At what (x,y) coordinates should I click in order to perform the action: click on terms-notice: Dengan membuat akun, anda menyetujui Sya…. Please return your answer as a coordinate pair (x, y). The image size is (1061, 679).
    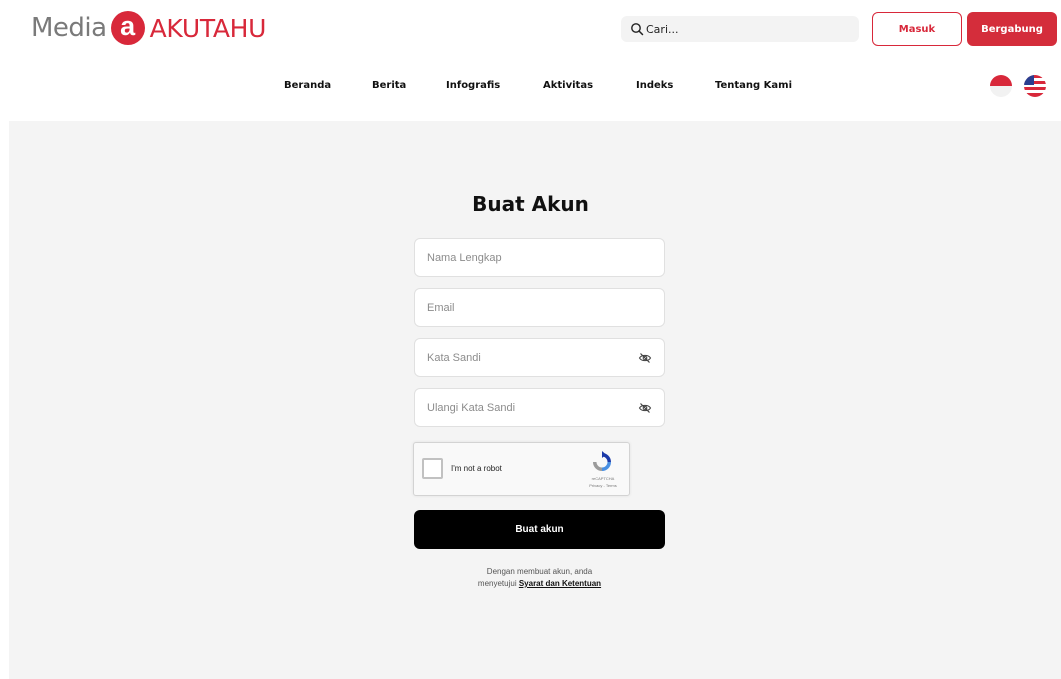
    Looking at the image, I should click on (539, 578).